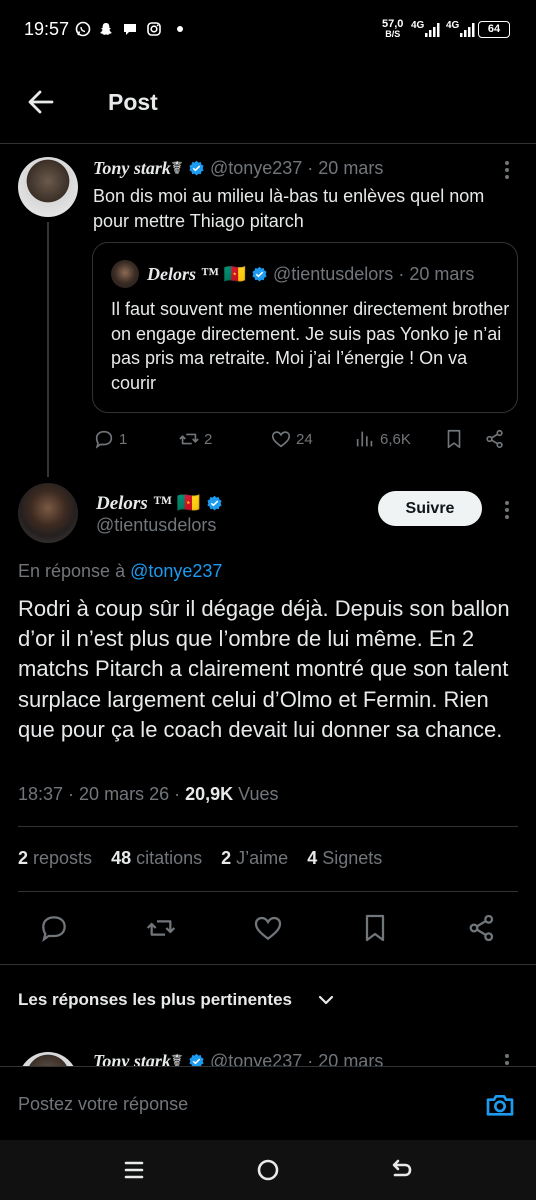  What do you see at coordinates (395, 439) in the screenshot?
I see `views-count: 6,6K` at bounding box center [395, 439].